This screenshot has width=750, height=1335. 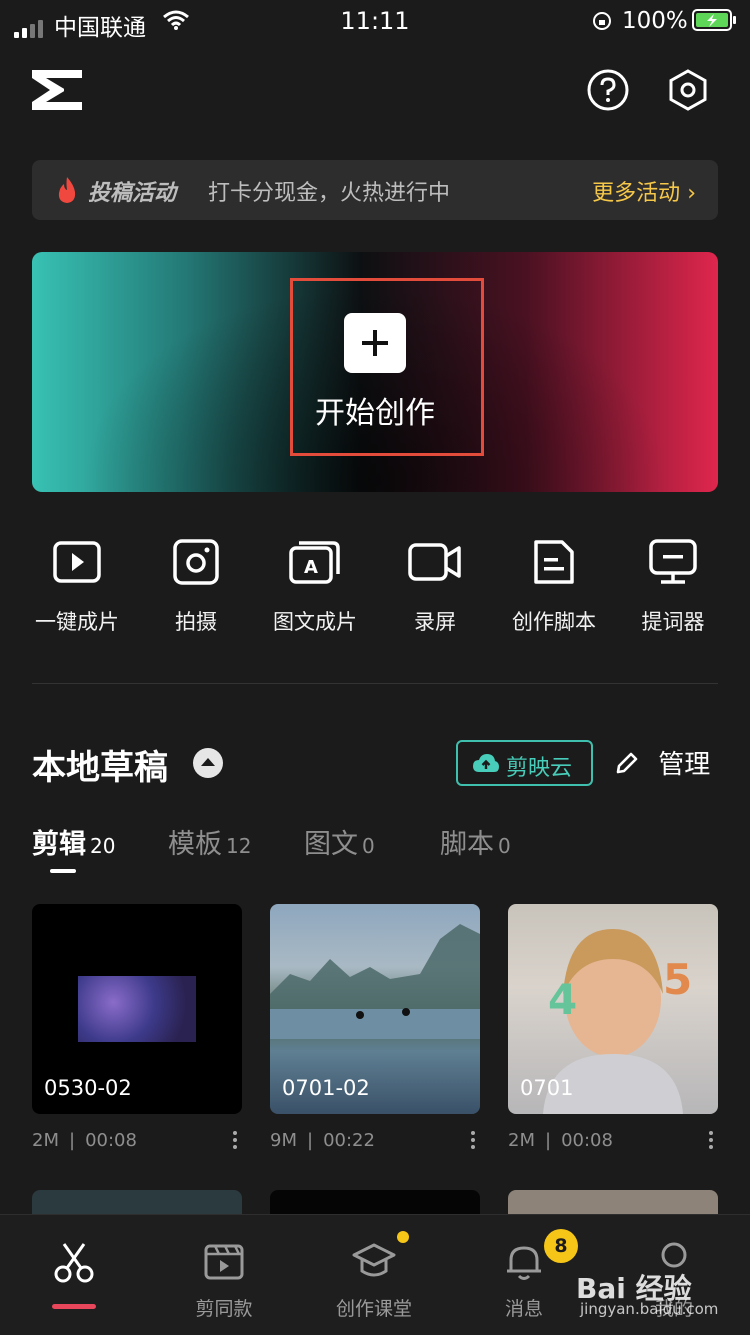 I want to click on status-bar: 中国联通 11:11 100%, so click(x=375, y=22).